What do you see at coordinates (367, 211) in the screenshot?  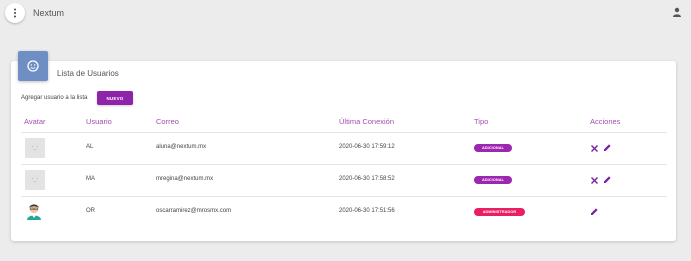 I see `last-connection: 2020-06-30 17:51:56` at bounding box center [367, 211].